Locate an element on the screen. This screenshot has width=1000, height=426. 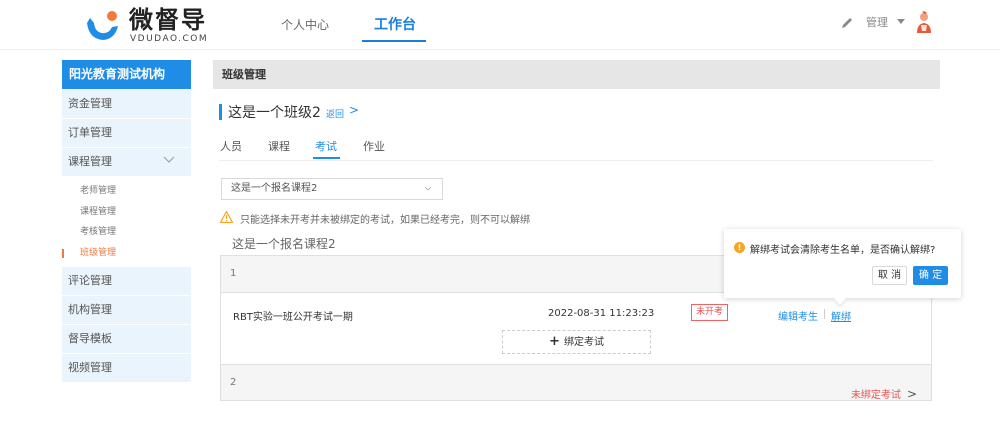
logo-subtext: VDUDAO.COM is located at coordinates (169, 39).